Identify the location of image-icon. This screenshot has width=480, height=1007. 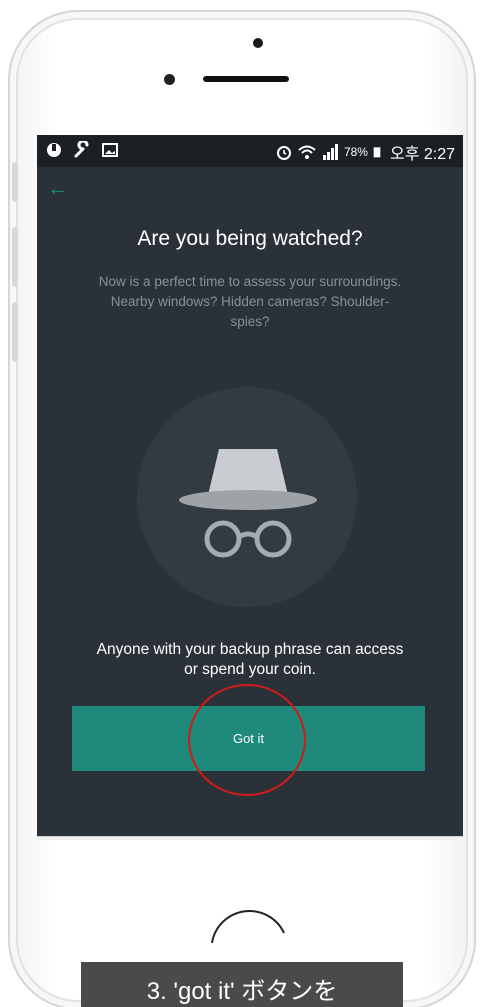
(110, 150).